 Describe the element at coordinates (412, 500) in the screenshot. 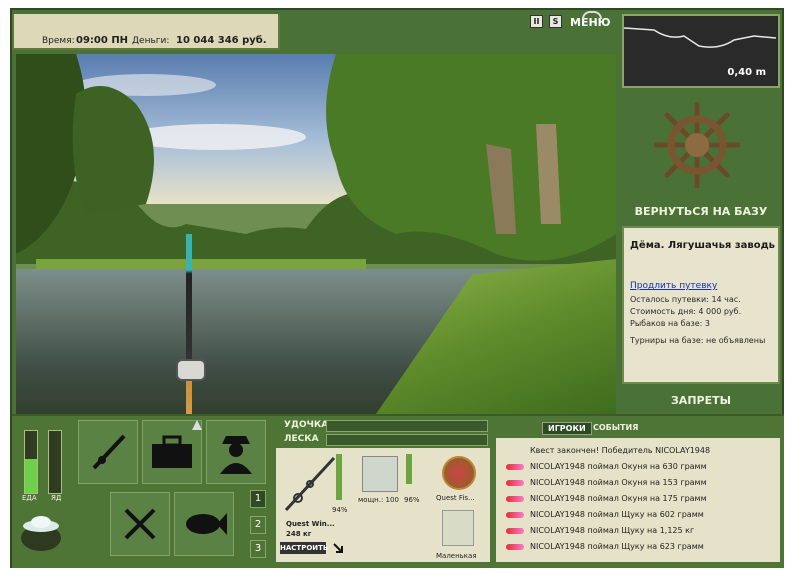

I see `reel-percent: 96%` at that location.